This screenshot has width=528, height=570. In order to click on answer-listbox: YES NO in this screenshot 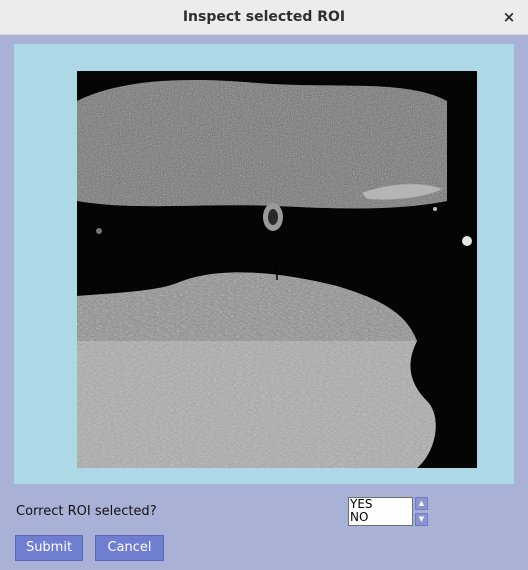, I will do `click(380, 511)`.